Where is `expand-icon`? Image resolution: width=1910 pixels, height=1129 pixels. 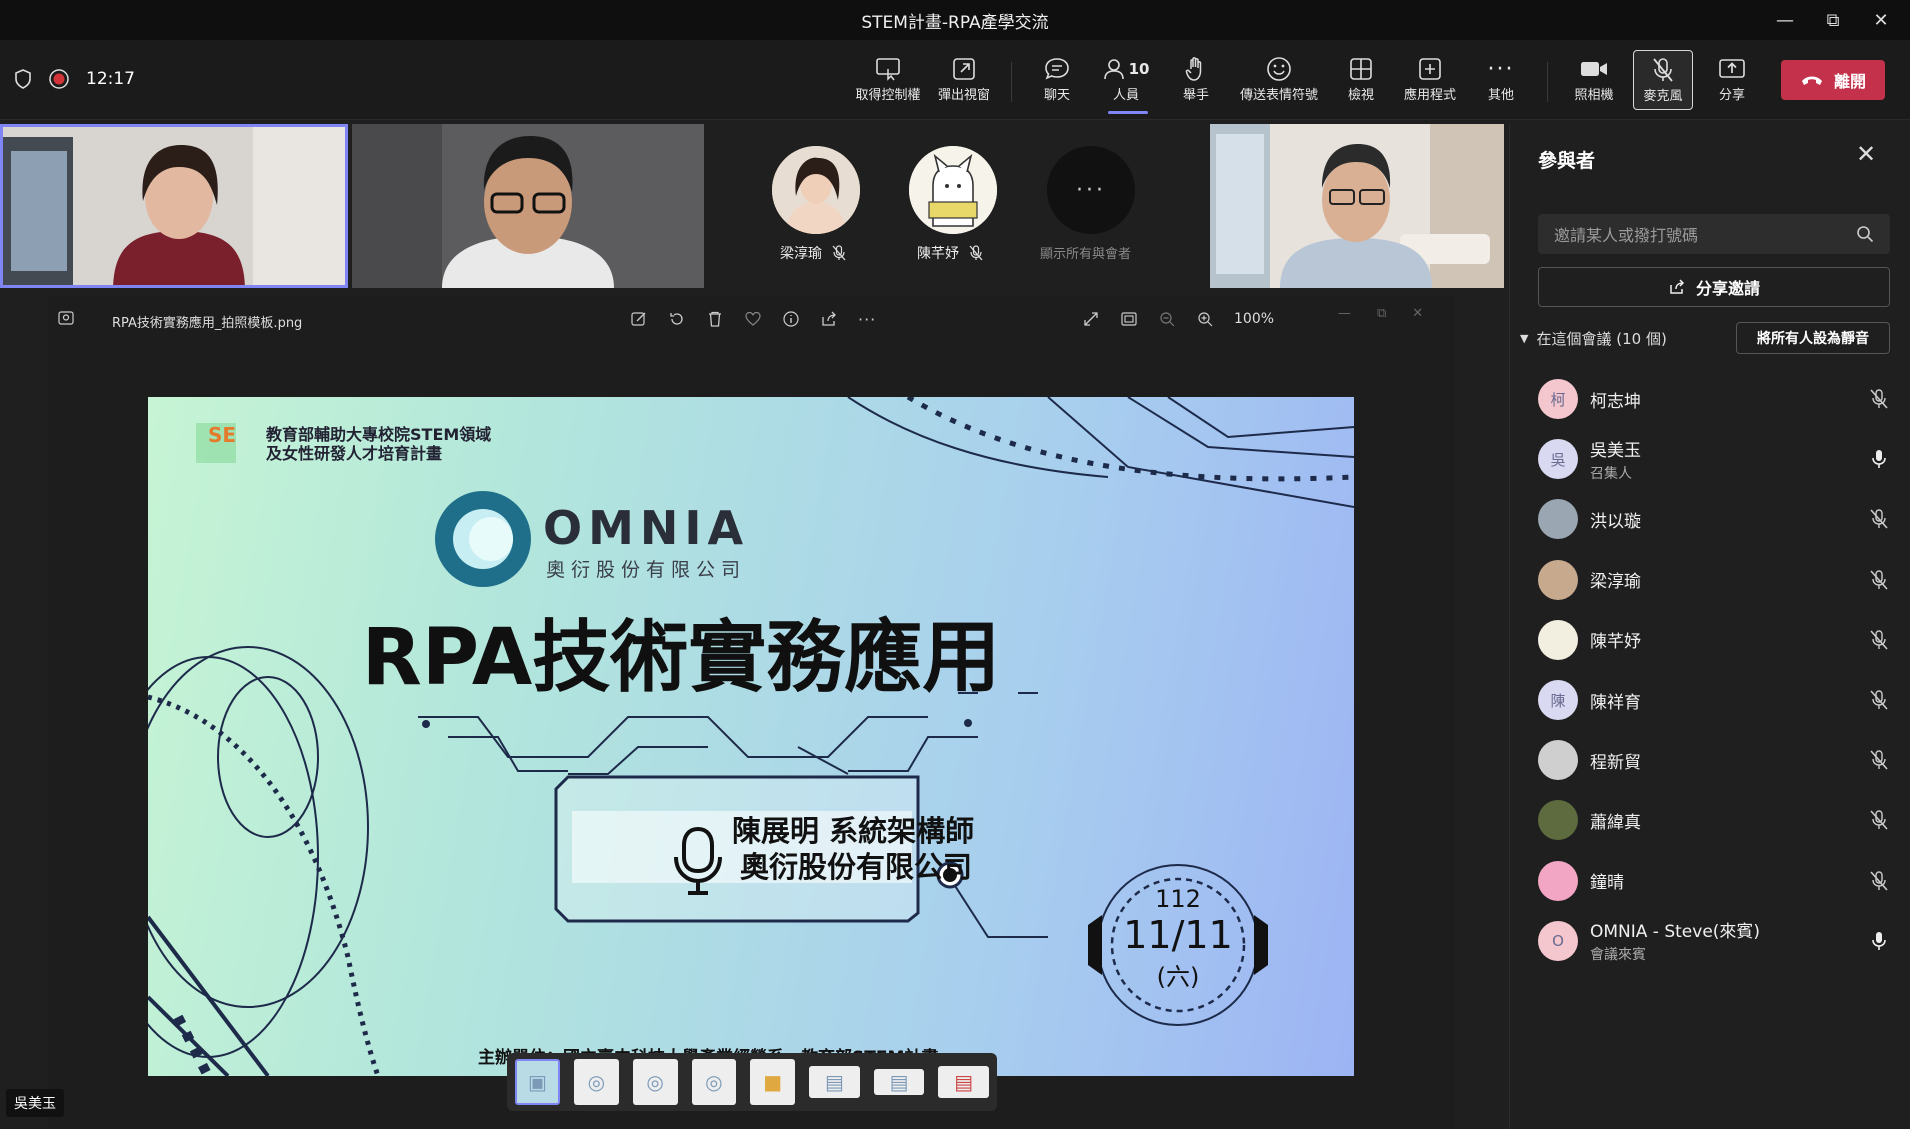 expand-icon is located at coordinates (1091, 319).